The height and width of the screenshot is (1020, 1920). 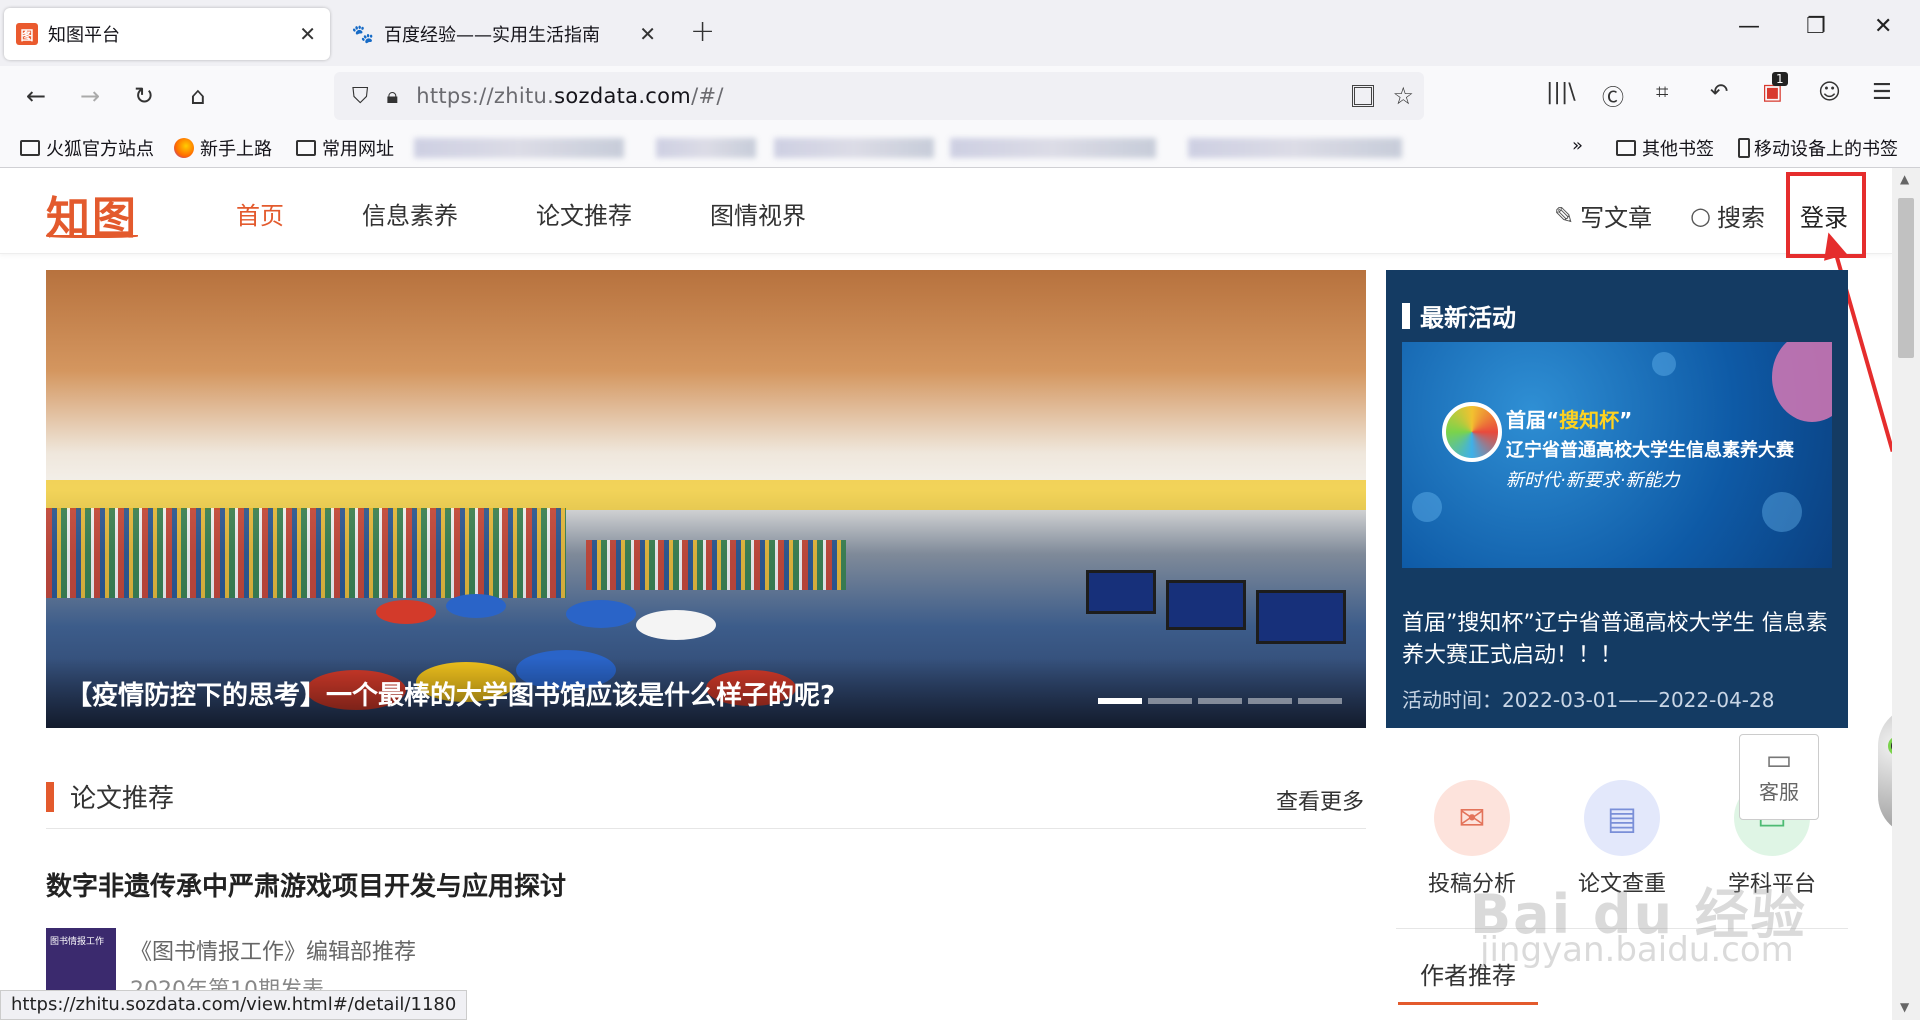 What do you see at coordinates (1829, 92) in the screenshot?
I see `profile-icon: ☺` at bounding box center [1829, 92].